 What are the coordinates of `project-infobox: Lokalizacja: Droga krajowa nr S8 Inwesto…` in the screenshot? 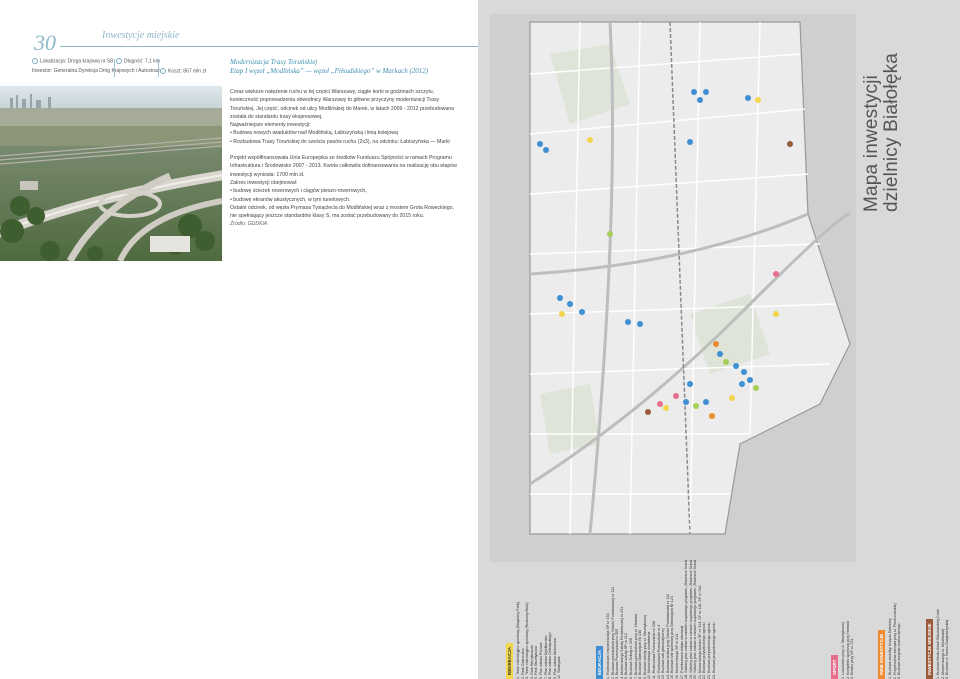 It's located at (121, 69).